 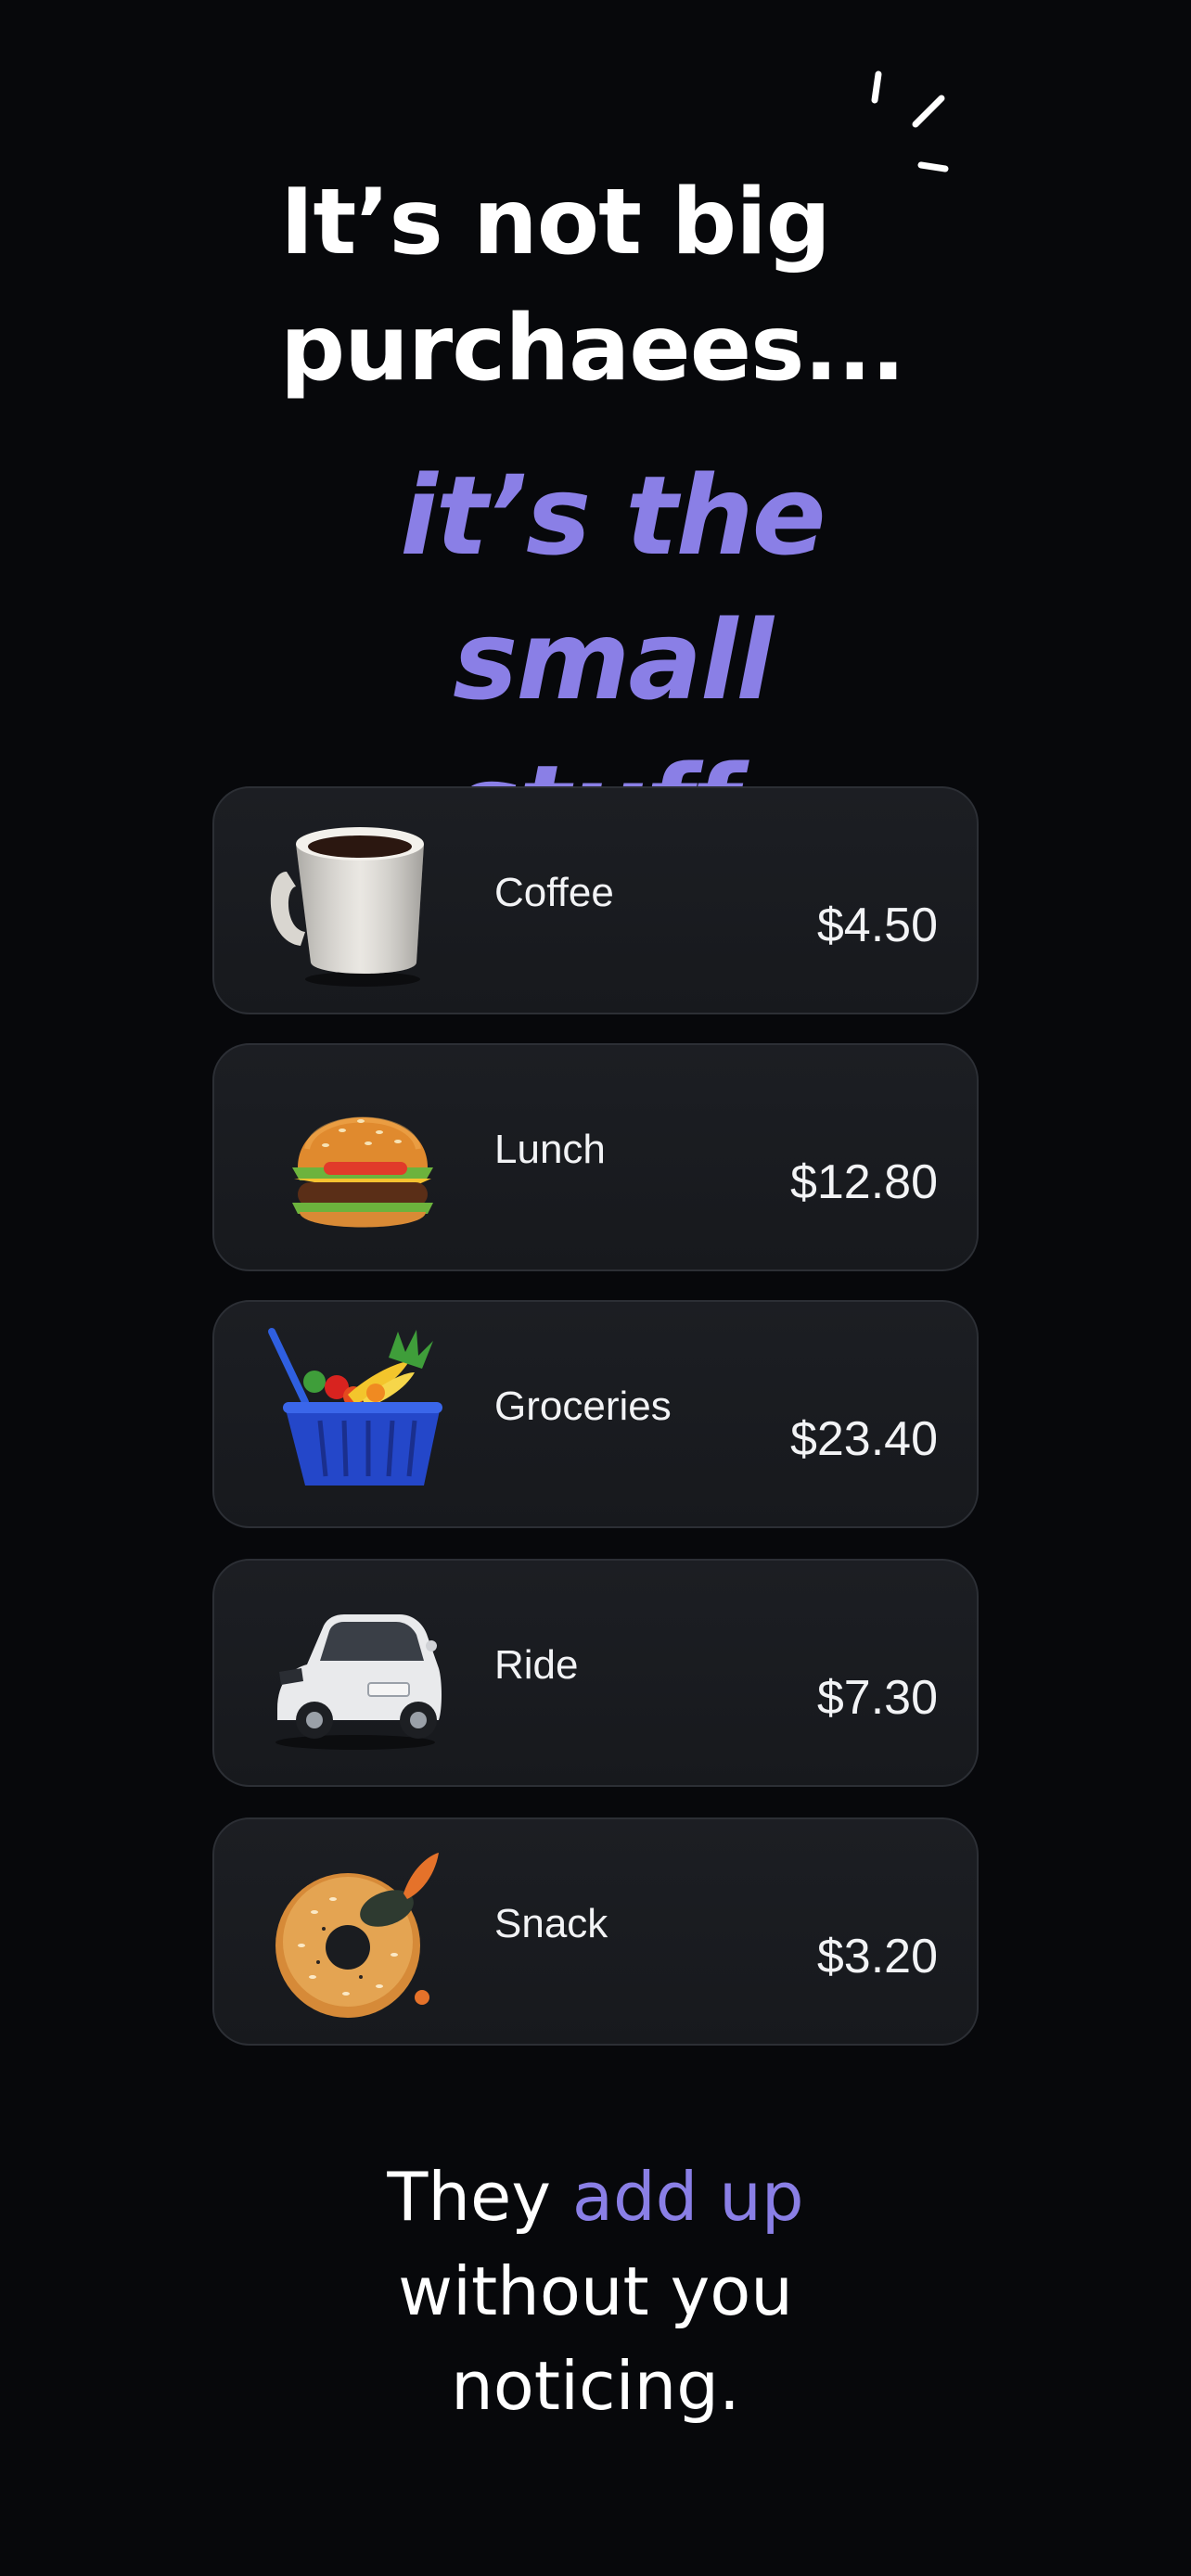 I want to click on footer-line-2: without you, so click(x=595, y=2291).